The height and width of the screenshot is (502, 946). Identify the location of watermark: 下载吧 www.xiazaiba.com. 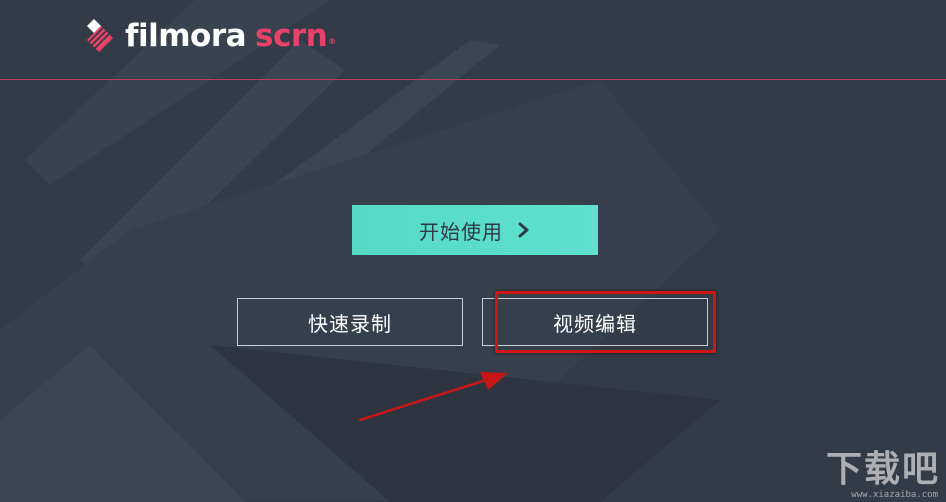
(877, 471).